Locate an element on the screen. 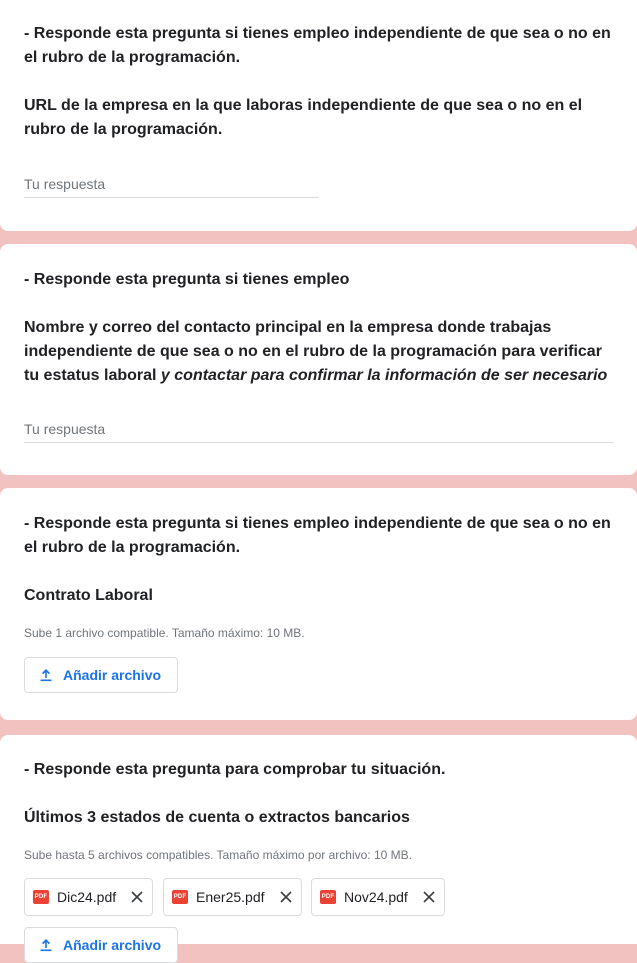 The width and height of the screenshot is (637, 963). question-title: Contrato Laboral is located at coordinates (88, 595).